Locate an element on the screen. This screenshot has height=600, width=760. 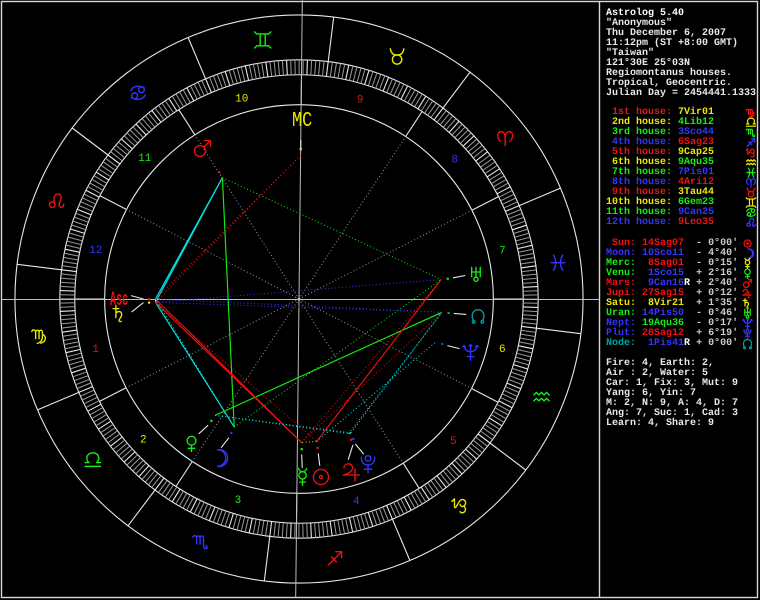
svg-text: 4 is located at coordinates (356, 502).